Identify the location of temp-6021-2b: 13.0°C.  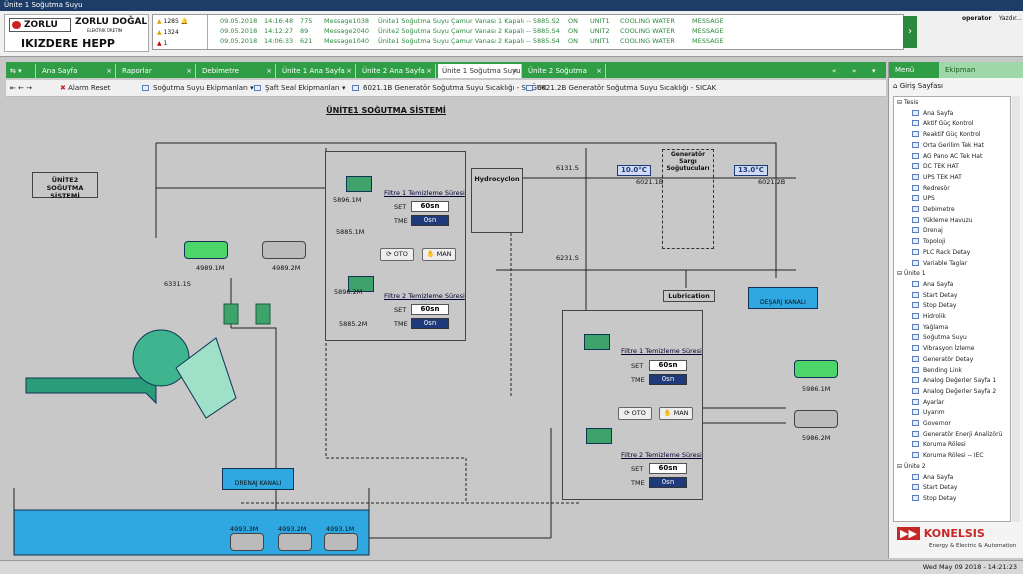
(751, 170).